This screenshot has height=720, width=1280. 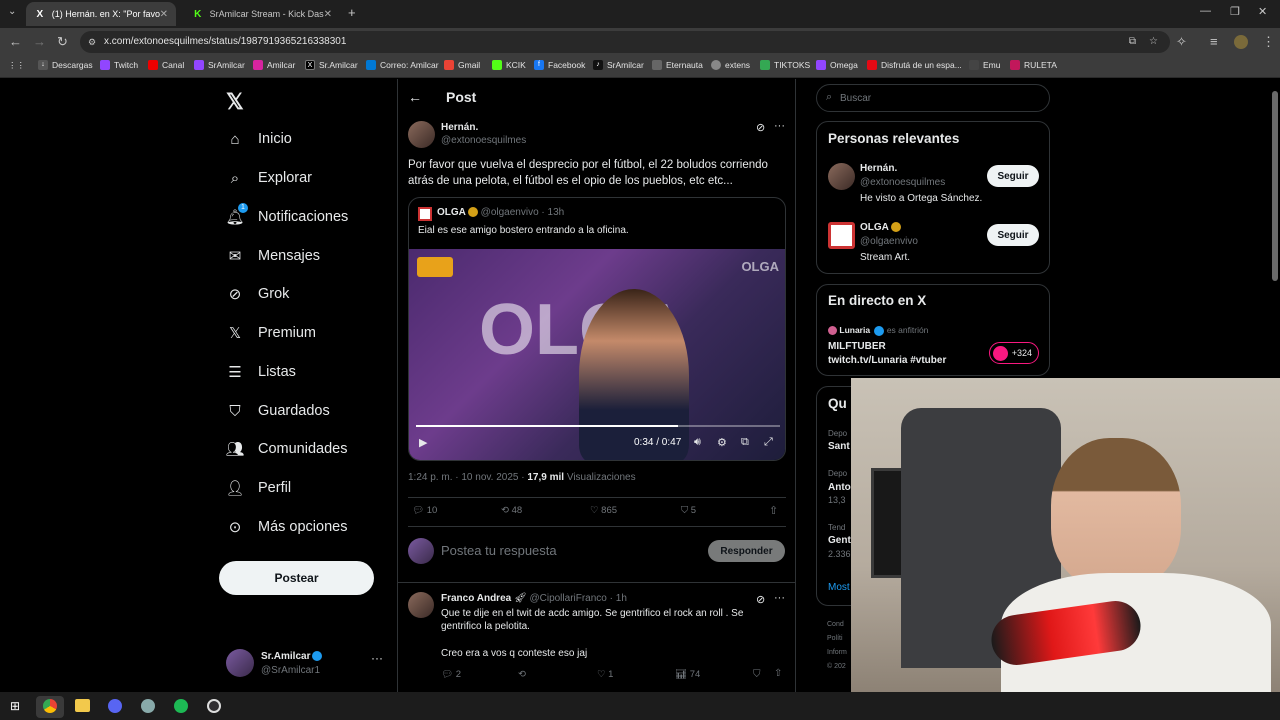 I want to click on footer-link: Cond, so click(x=835, y=624).